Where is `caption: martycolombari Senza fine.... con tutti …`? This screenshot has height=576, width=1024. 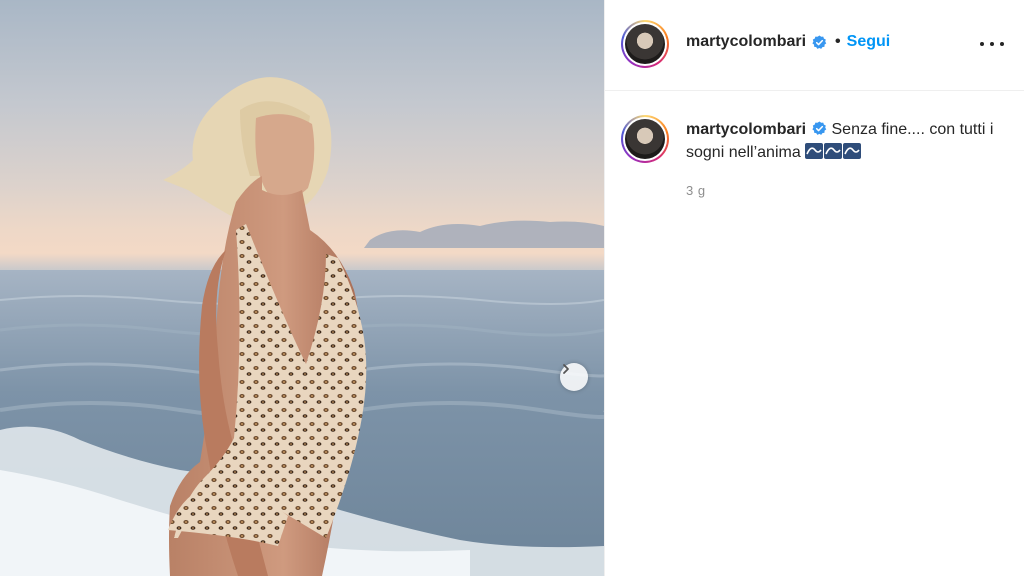
caption: martycolombari Senza fine.... con tutti … is located at coordinates (841, 141).